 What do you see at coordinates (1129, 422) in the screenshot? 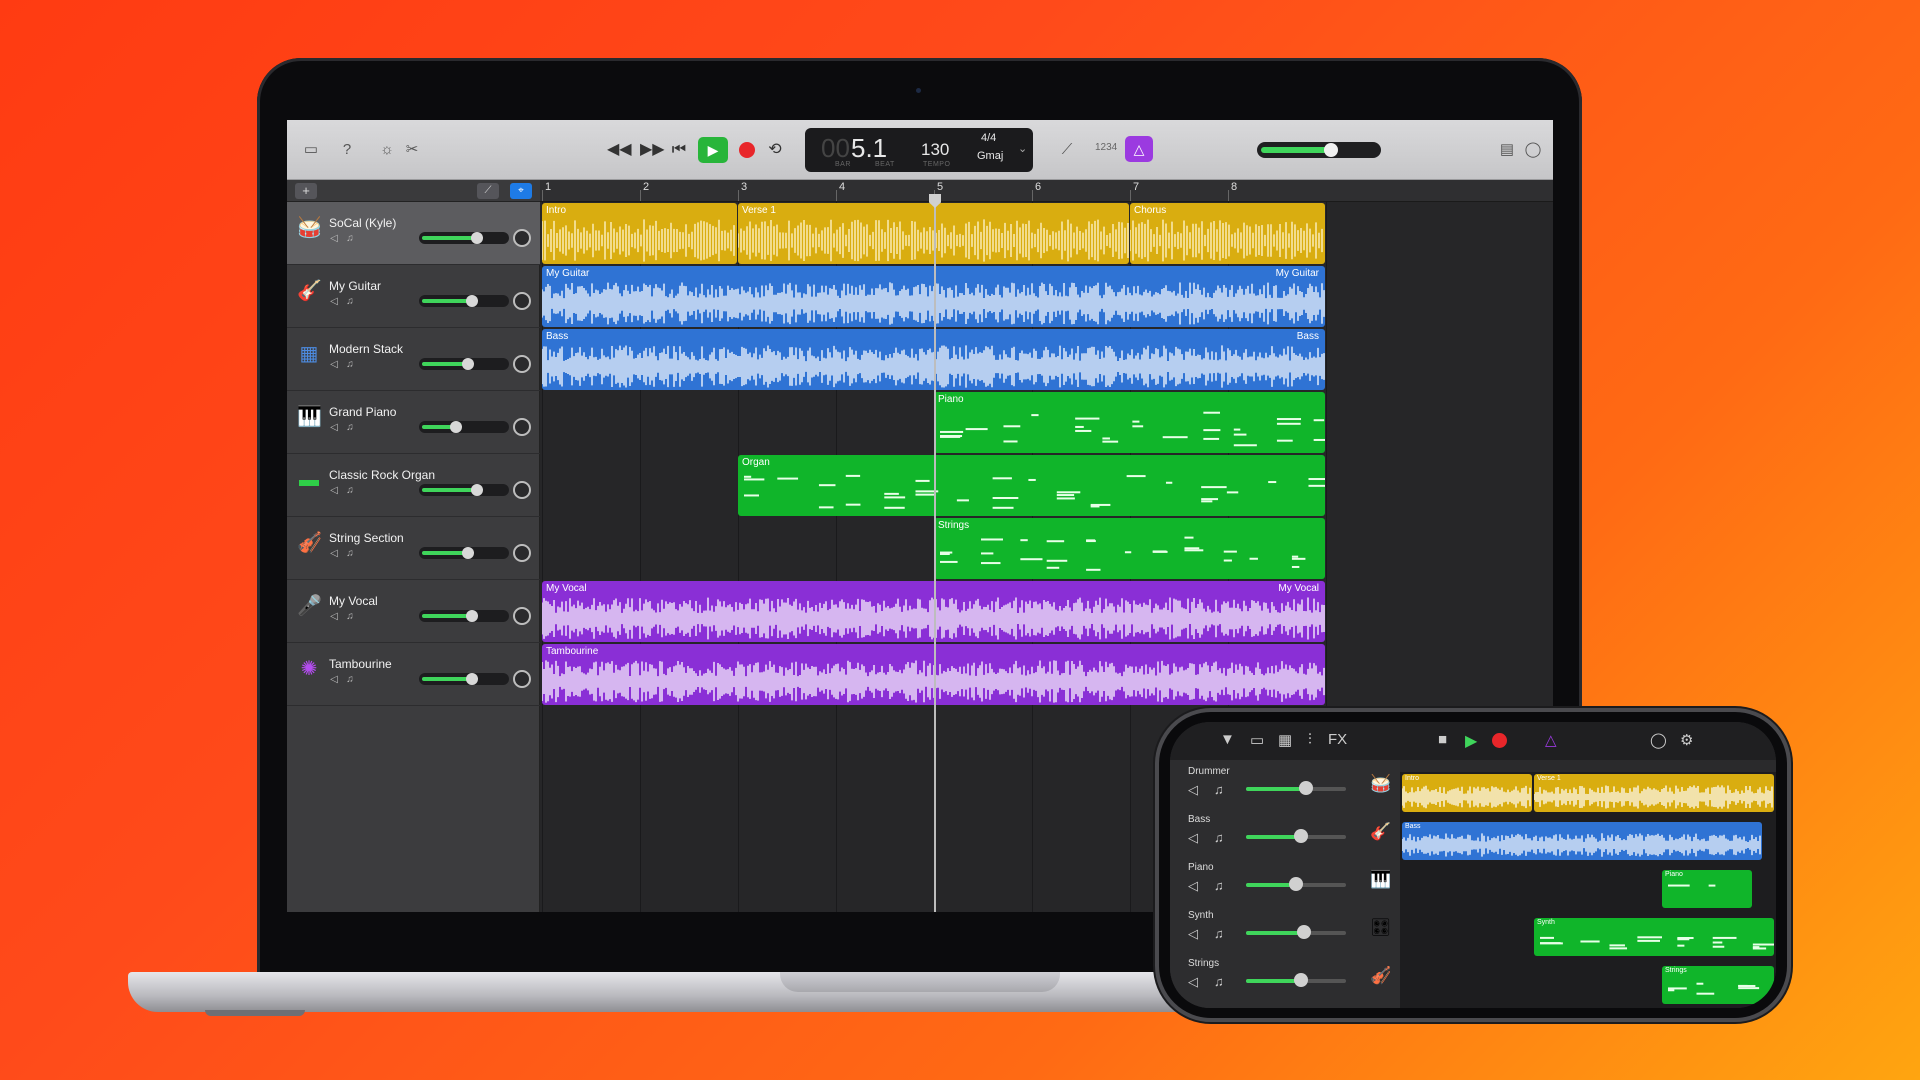
I see `region-midi: Piano` at bounding box center [1129, 422].